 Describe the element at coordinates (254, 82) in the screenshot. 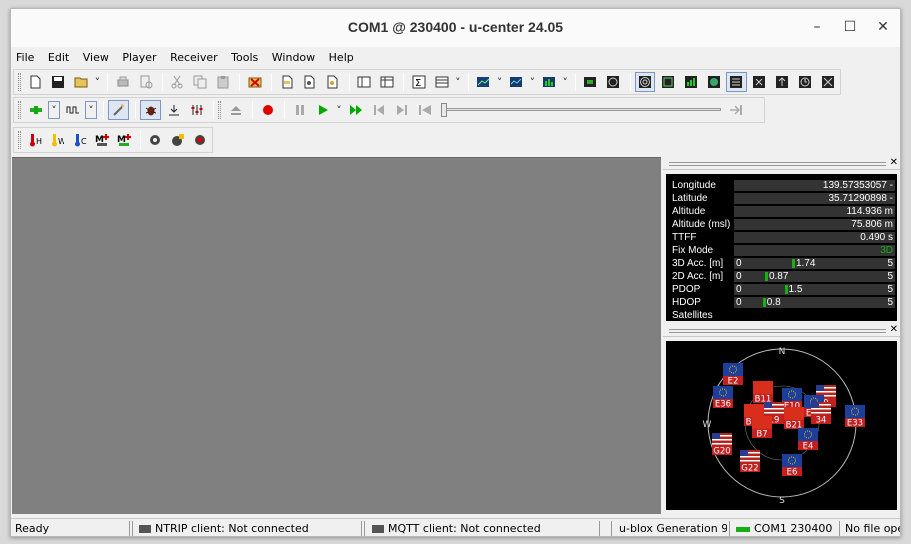

I see `clear-icon` at that location.